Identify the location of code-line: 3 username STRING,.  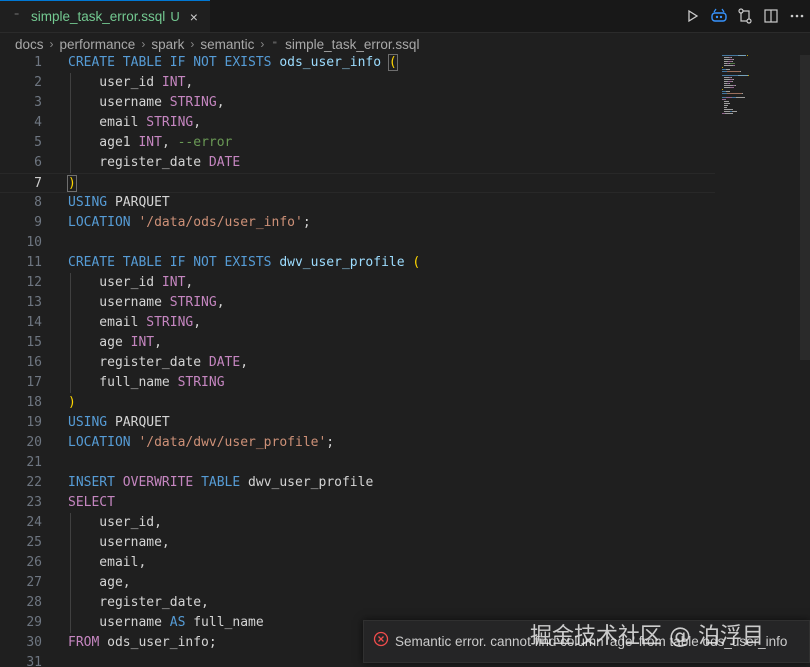
(357, 103).